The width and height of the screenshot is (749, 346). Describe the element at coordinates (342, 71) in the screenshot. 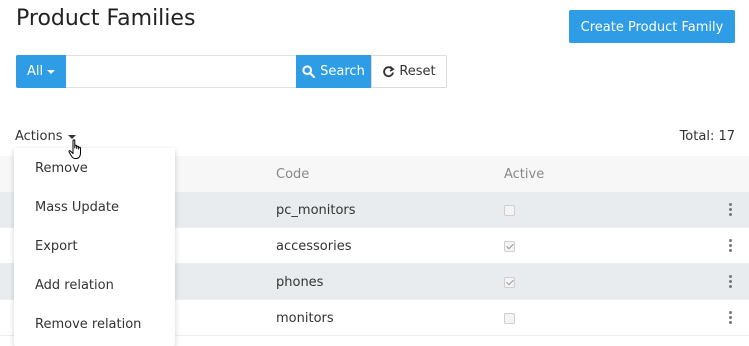

I see `search-button-label: Search` at that location.